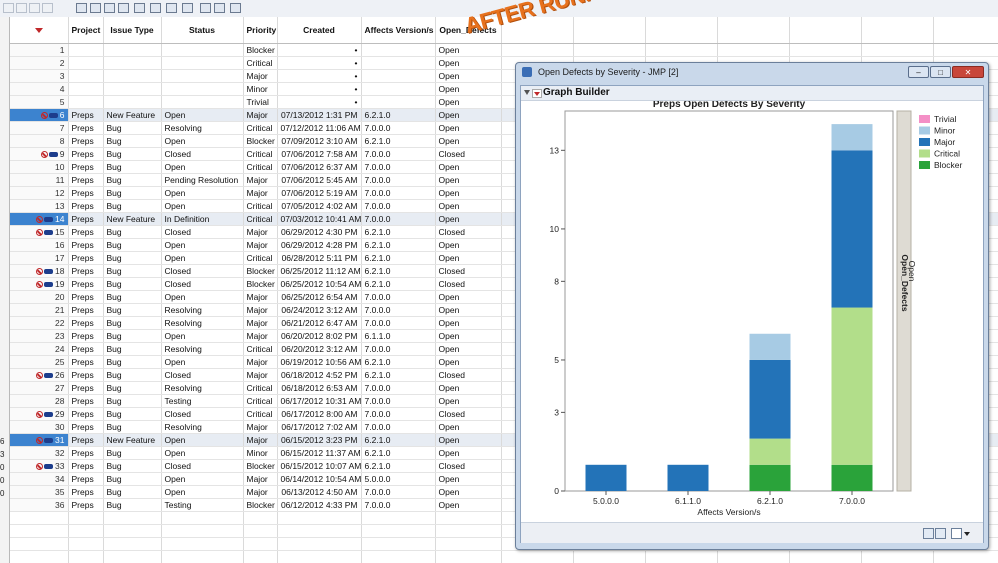 This screenshot has height=563, width=998. Describe the element at coordinates (202, 388) in the screenshot. I see `cell-status: Resolving` at that location.